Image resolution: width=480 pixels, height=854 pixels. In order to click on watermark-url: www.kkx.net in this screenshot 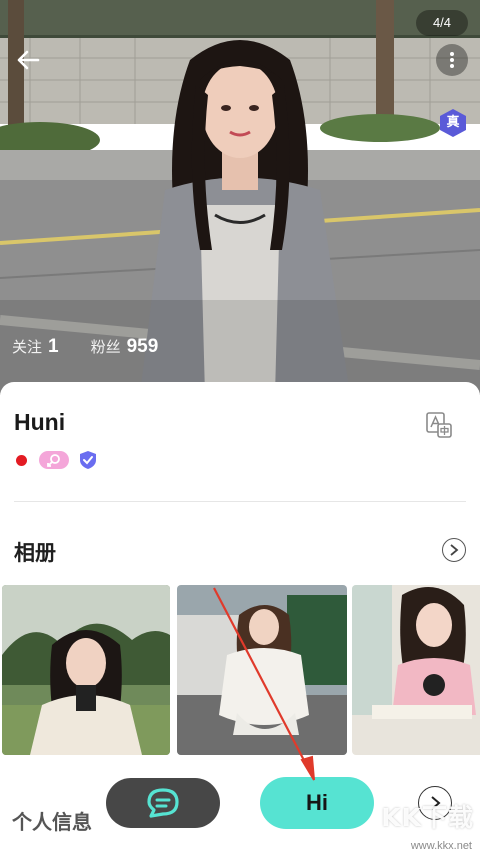, I will do `click(441, 846)`.